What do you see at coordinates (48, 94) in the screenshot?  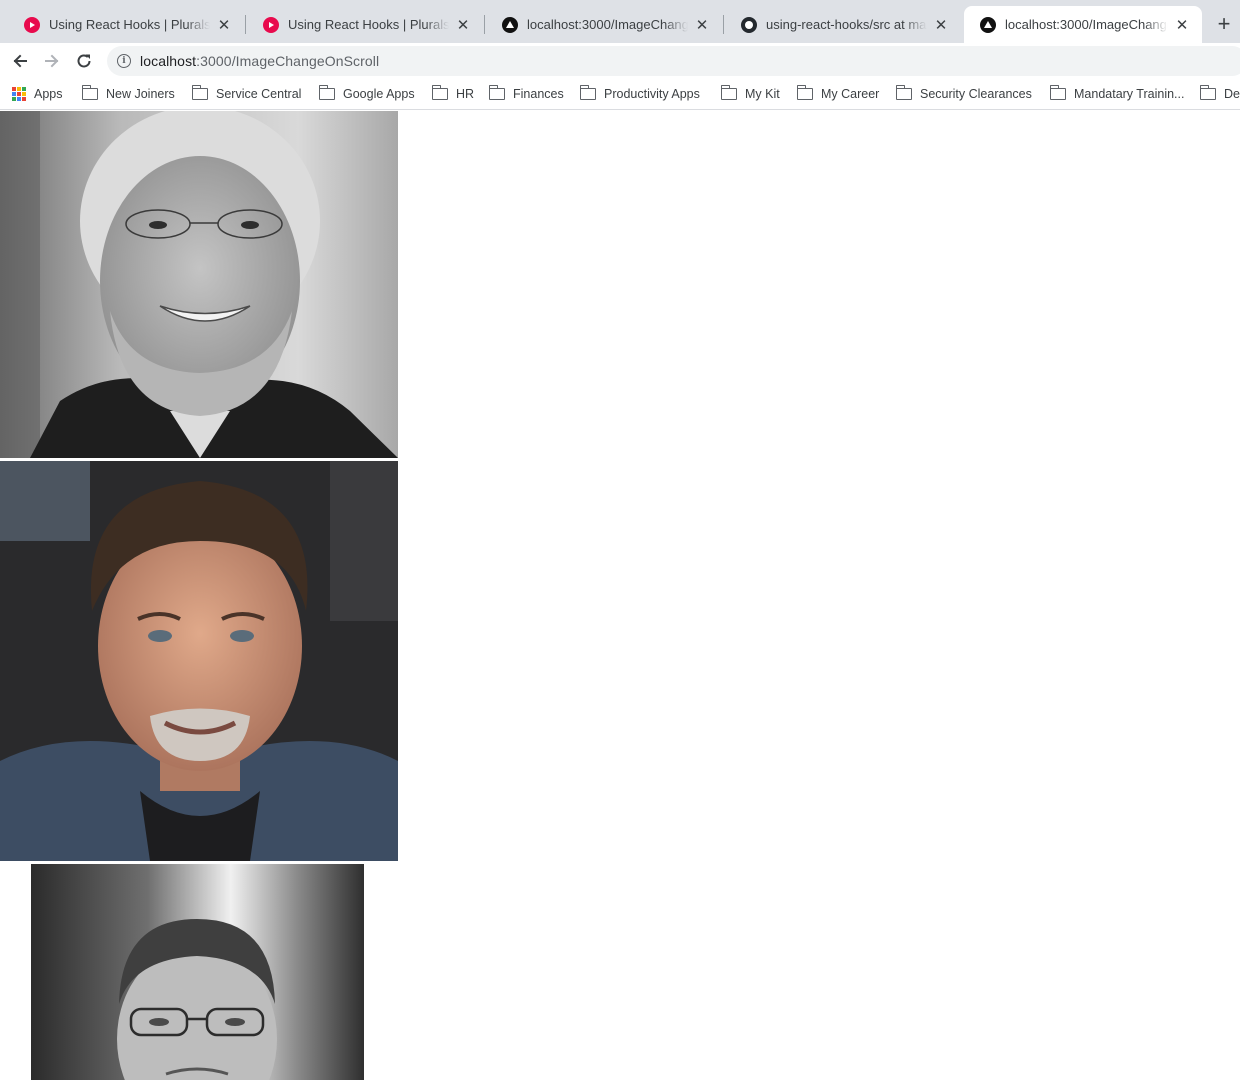 I see `bookmark-label: Apps` at bounding box center [48, 94].